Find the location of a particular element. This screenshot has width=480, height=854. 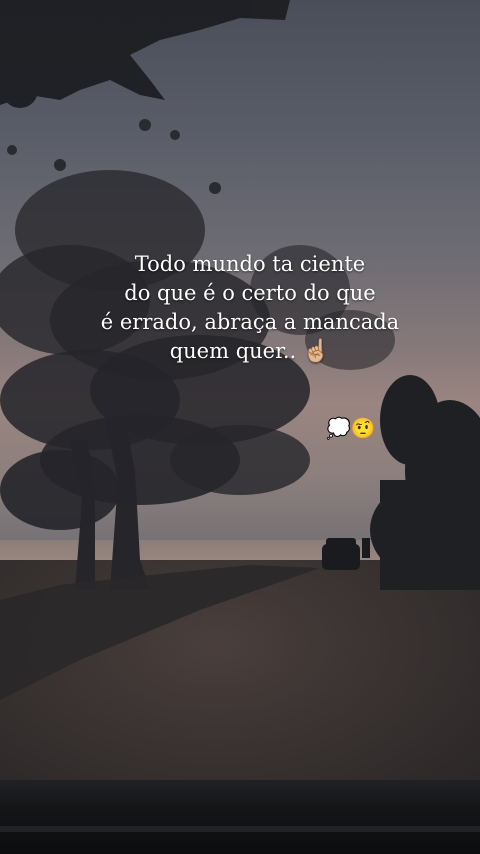

caption-line-4: quem quer.. ☝🏼 is located at coordinates (250, 351).